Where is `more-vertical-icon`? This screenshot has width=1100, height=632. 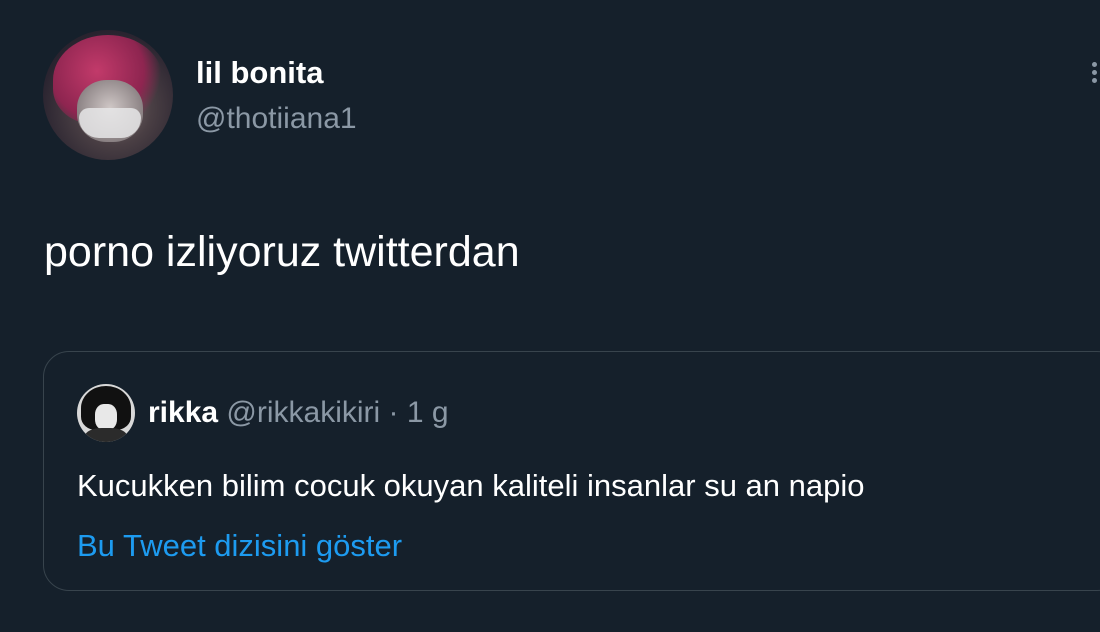 more-vertical-icon is located at coordinates (1096, 74).